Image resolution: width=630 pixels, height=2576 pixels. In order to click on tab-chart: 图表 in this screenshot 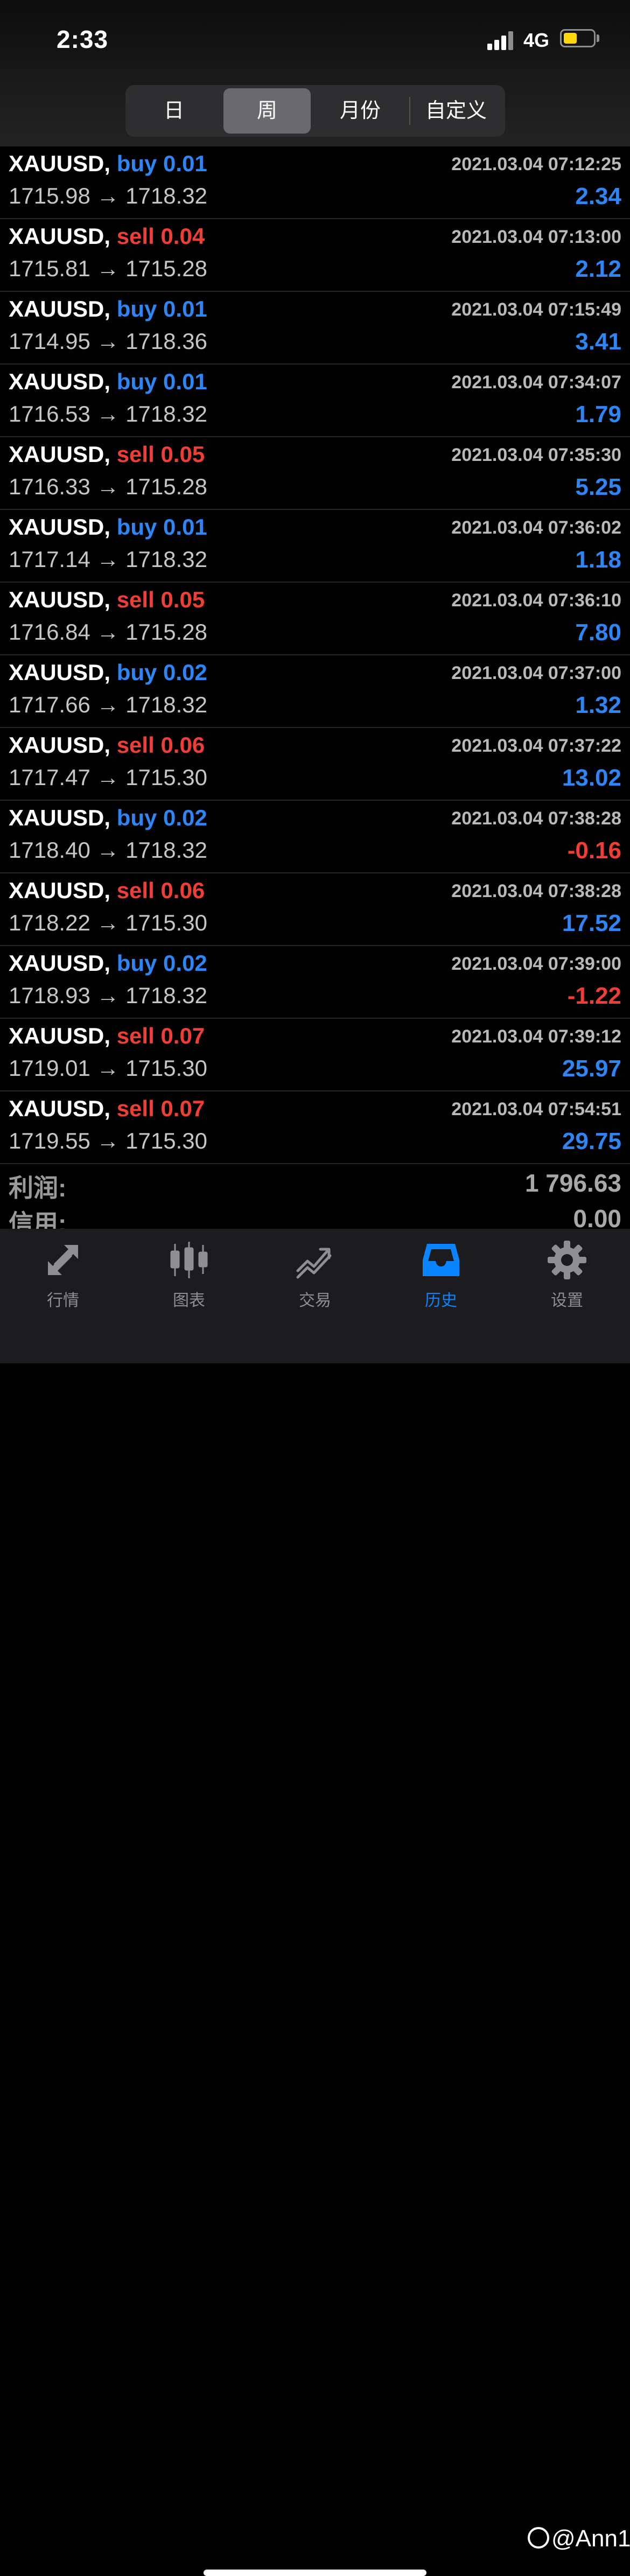, I will do `click(189, 1269)`.